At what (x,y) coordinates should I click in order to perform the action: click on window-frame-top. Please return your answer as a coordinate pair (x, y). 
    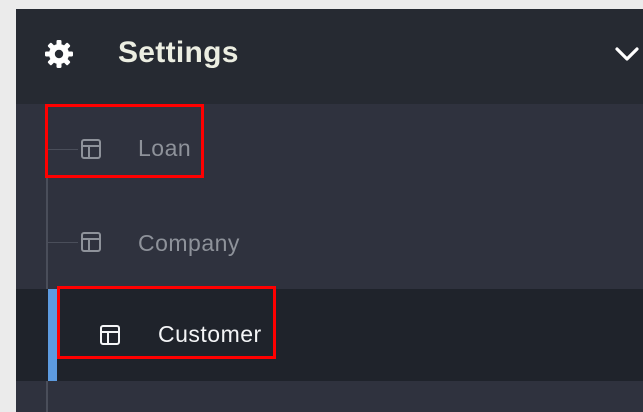
    Looking at the image, I should click on (321, 4).